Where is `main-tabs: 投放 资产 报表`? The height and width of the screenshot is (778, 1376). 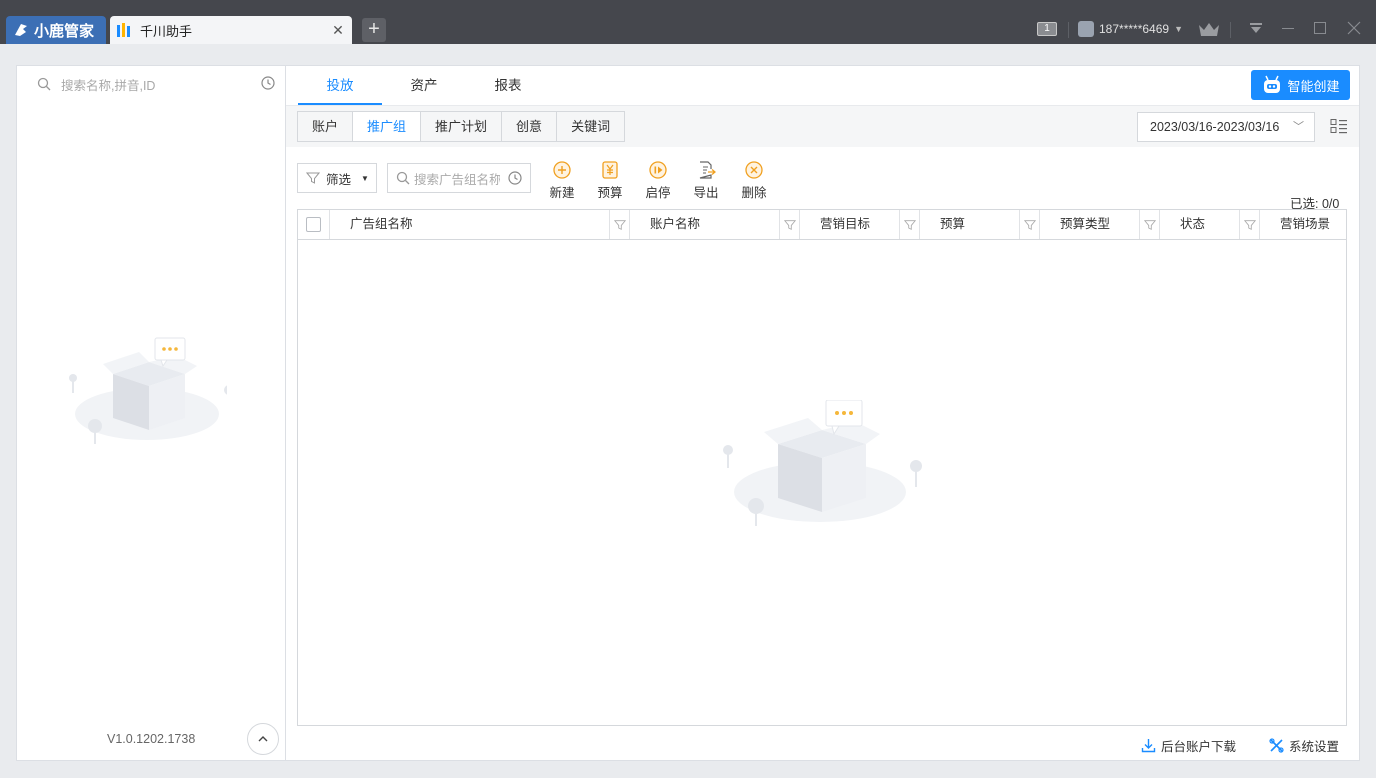 main-tabs: 投放 资产 报表 is located at coordinates (424, 85).